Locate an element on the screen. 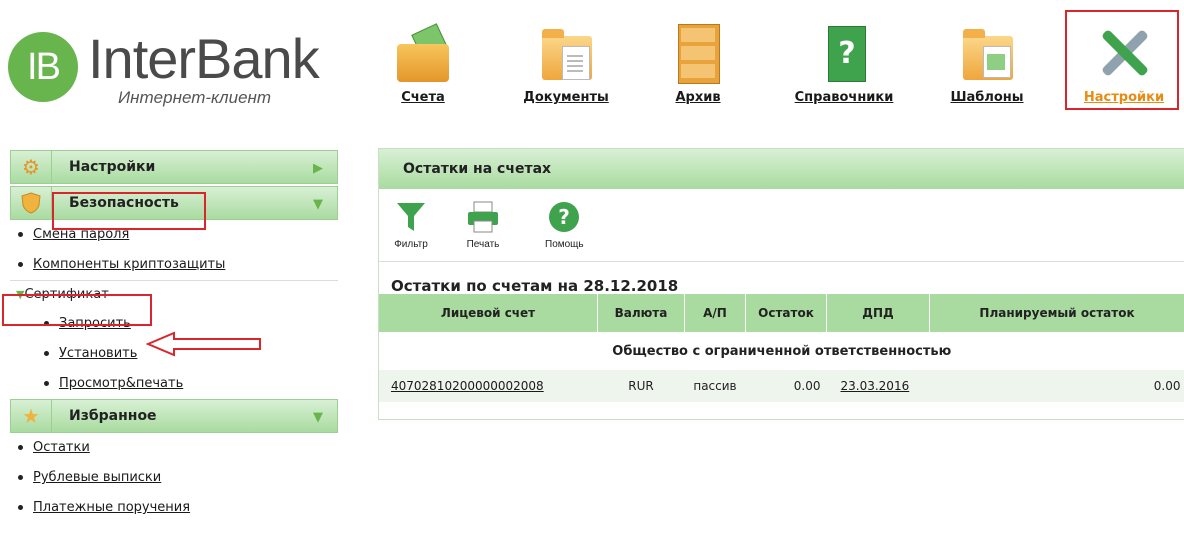  link: Установить is located at coordinates (98, 353).